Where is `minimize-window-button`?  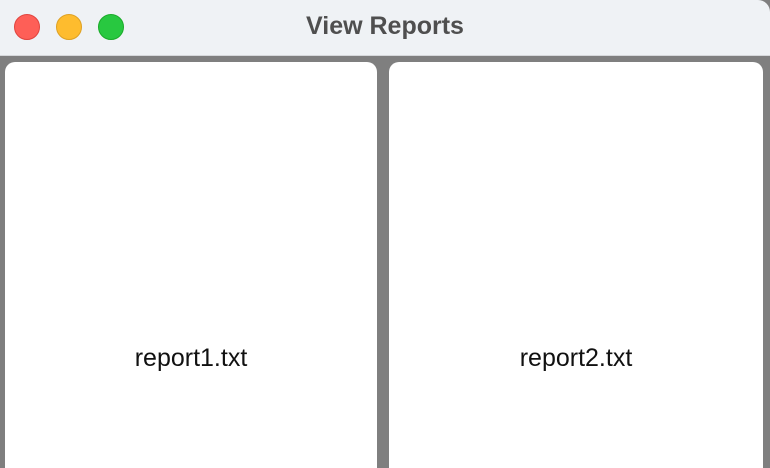 minimize-window-button is located at coordinates (69, 27).